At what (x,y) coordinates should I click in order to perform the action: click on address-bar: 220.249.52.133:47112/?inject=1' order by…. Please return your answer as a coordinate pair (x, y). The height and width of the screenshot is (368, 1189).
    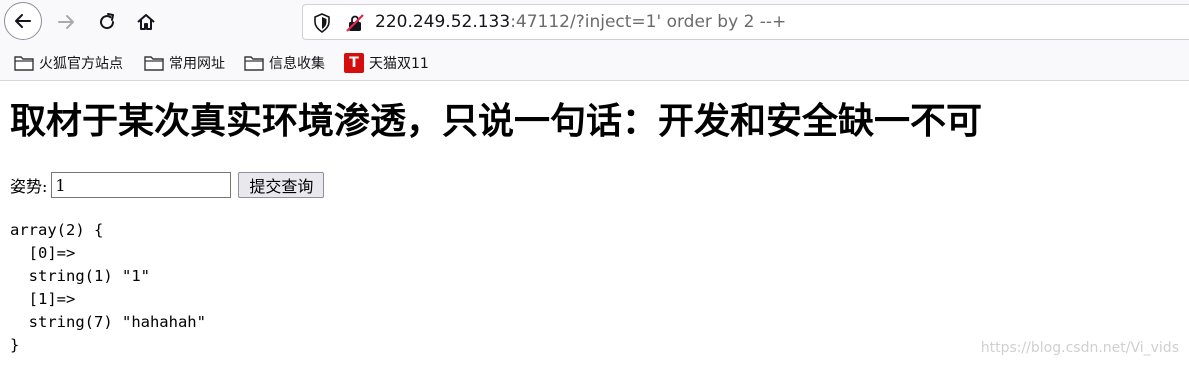
    Looking at the image, I should click on (745, 22).